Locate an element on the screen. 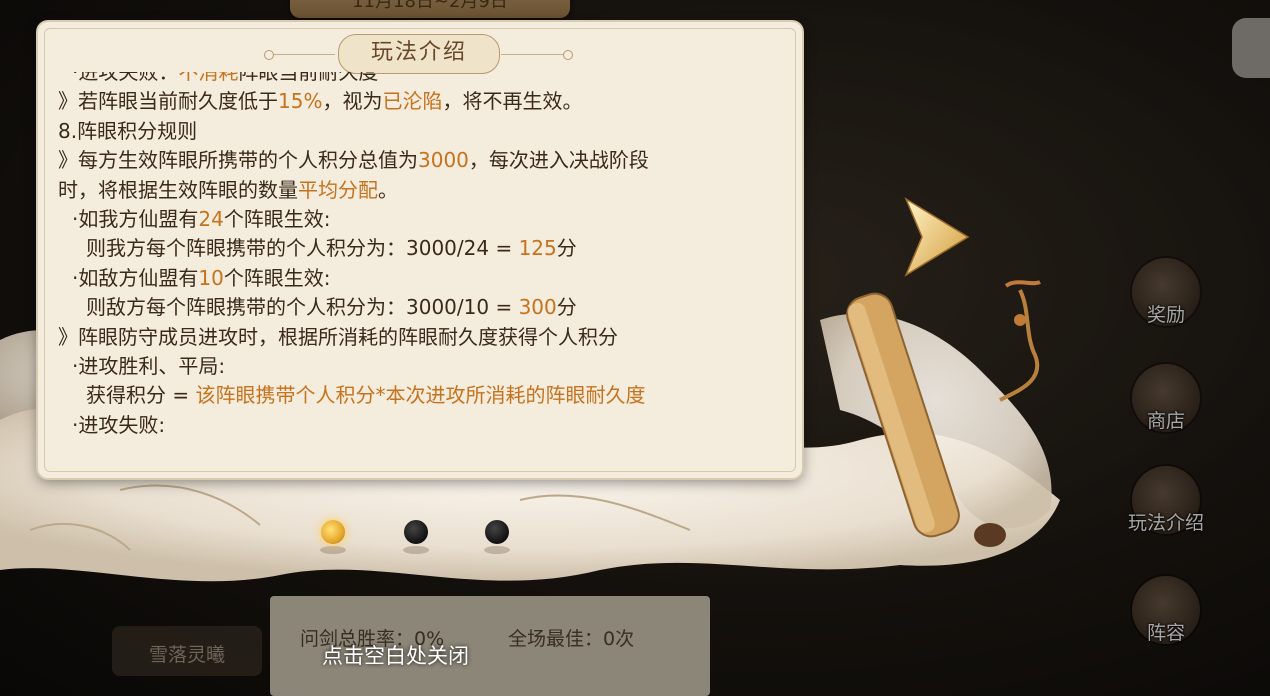 The width and height of the screenshot is (1270, 696). rule-text: 》阵眼防守成员进攻时，根据所消耗的阵眼耐久度获得个人积分 is located at coordinates (338, 336).